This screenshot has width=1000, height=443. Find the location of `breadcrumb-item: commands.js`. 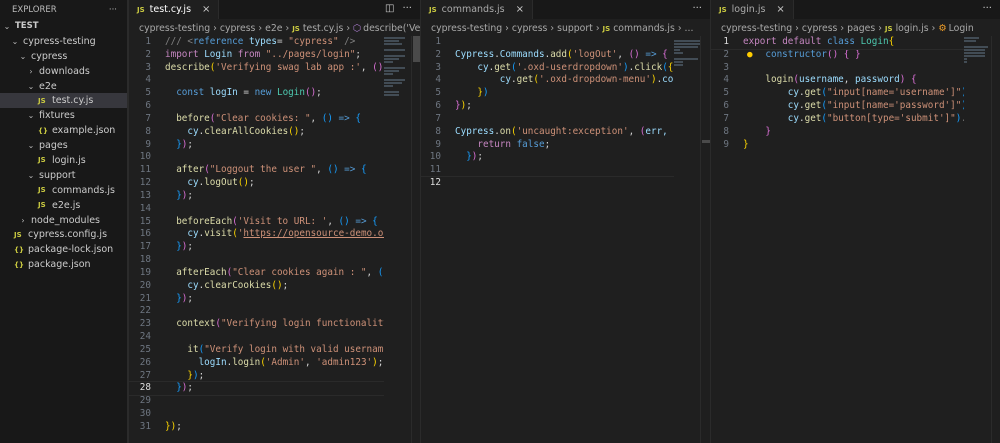

breadcrumb-item: commands.js is located at coordinates (644, 28).